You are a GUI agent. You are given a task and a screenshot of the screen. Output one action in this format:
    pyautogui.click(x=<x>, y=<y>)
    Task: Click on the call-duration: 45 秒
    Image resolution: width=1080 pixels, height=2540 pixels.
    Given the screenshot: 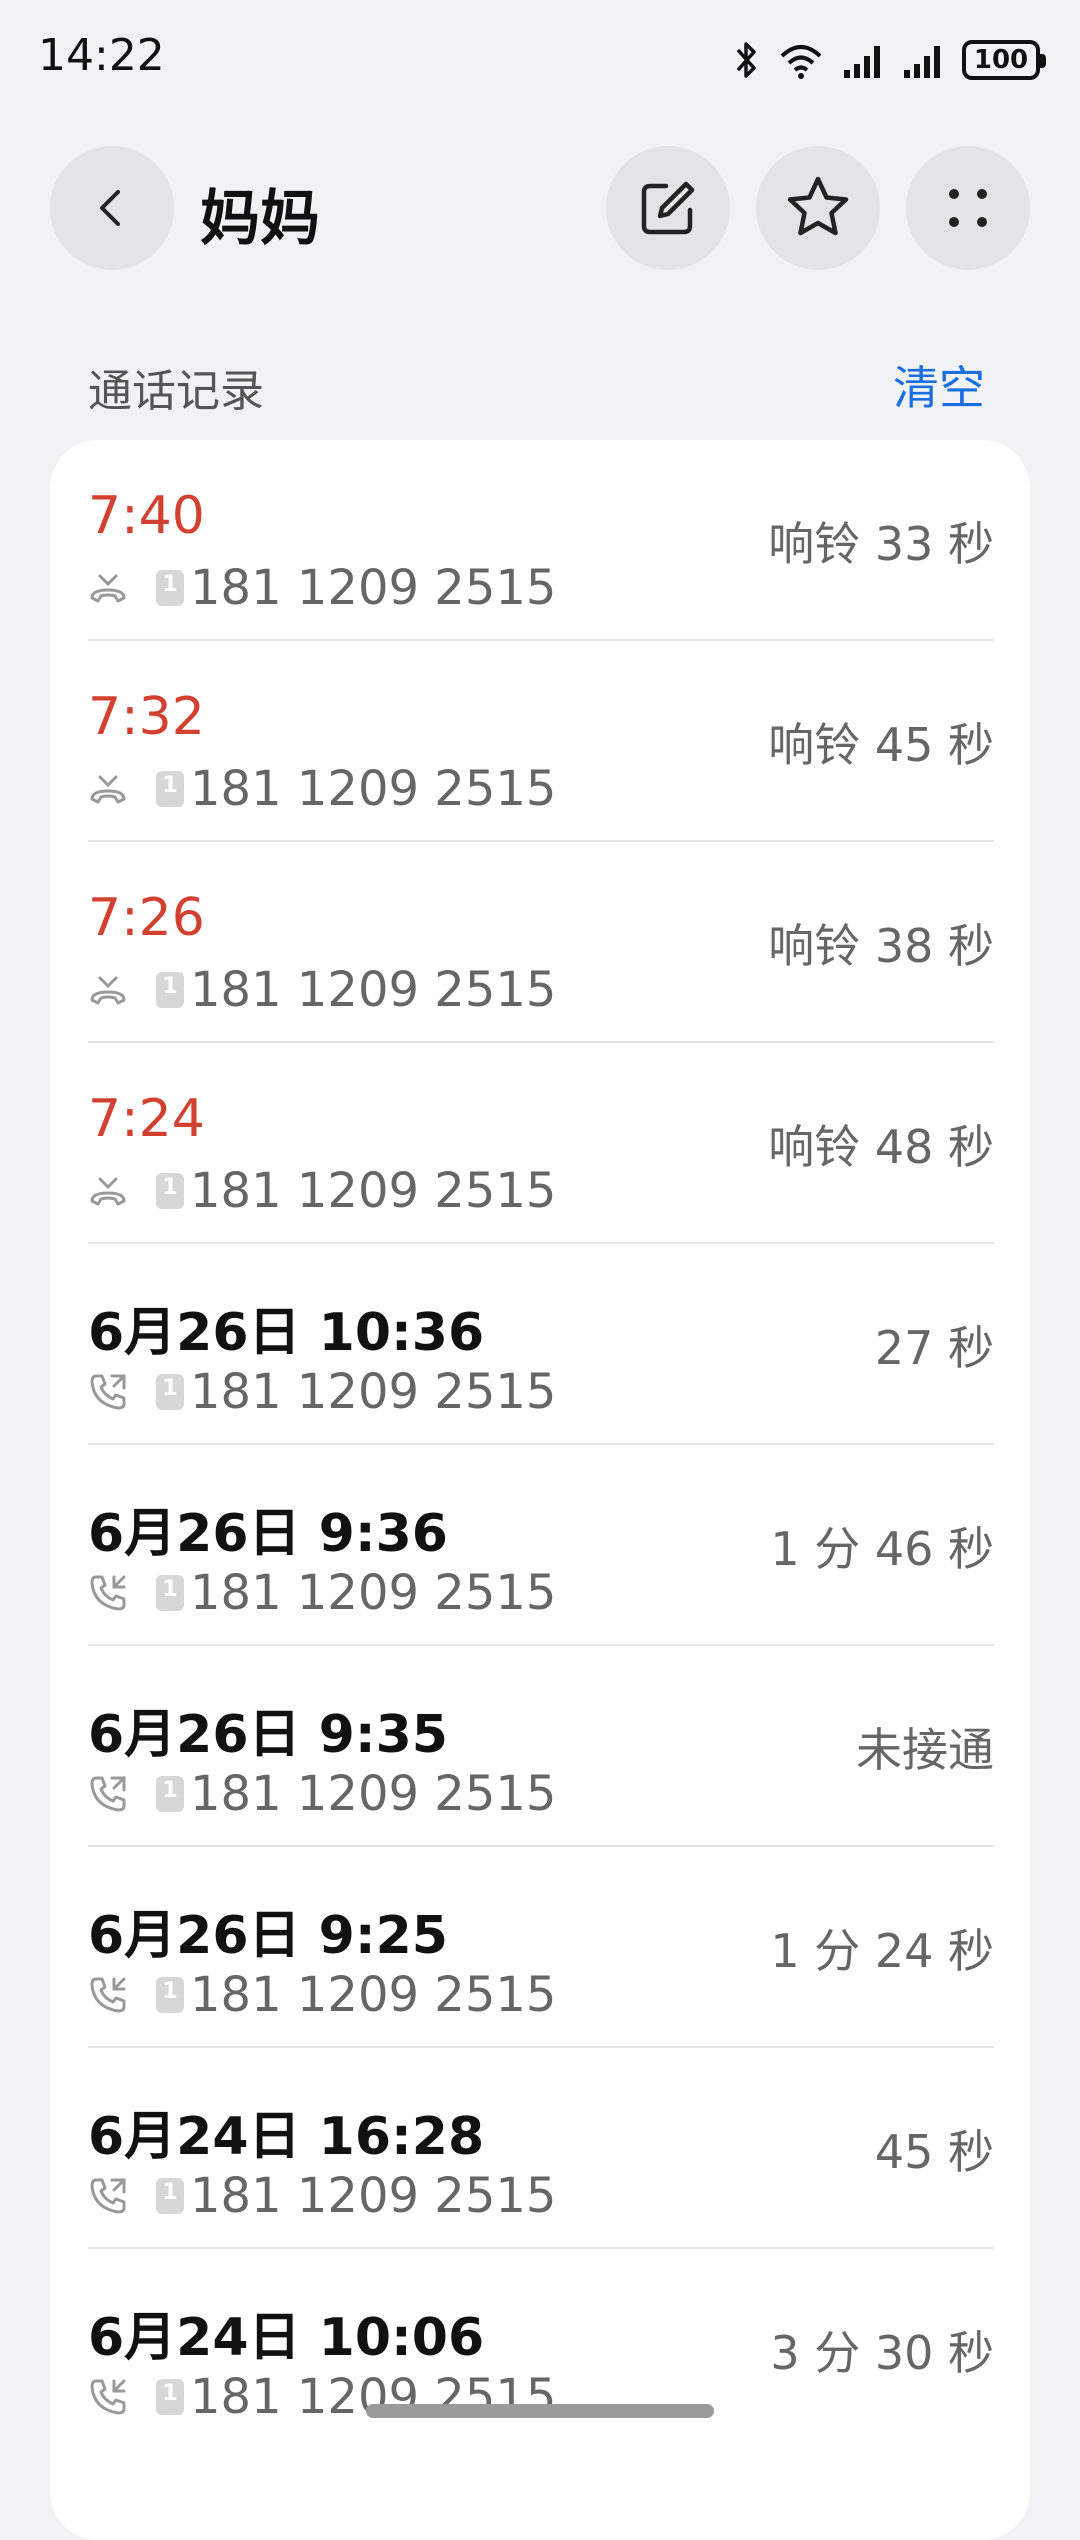 What is the action you would take?
    pyautogui.click(x=934, y=2151)
    